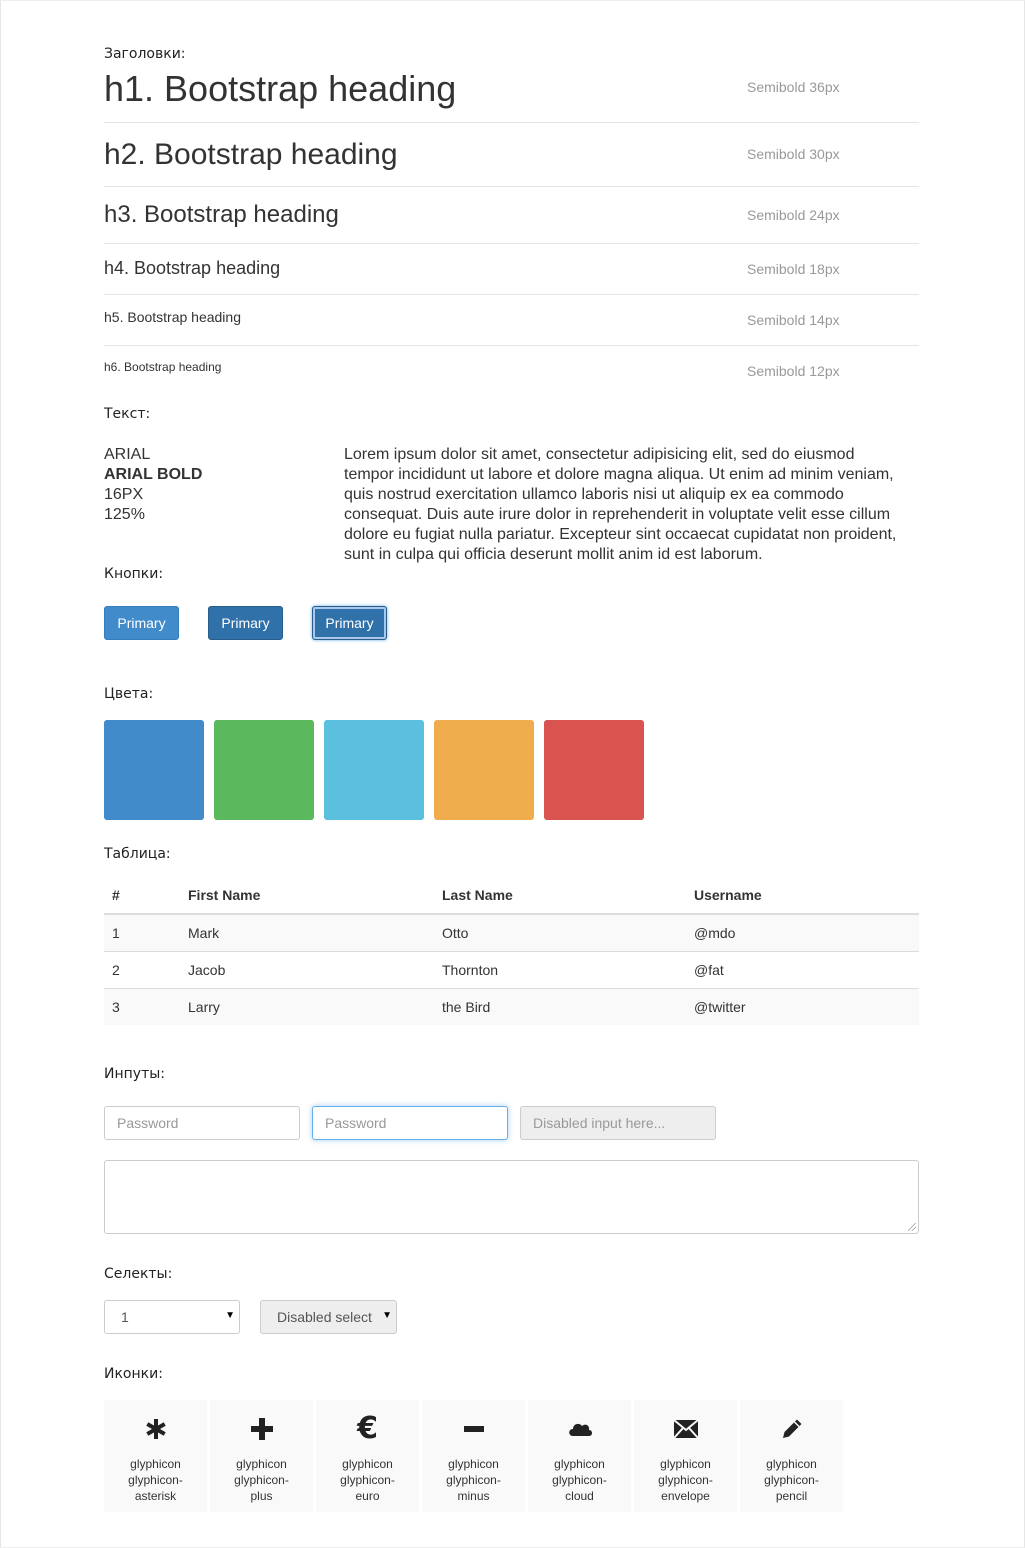 This screenshot has width=1025, height=1548. I want to click on table-cell: Otto, so click(560, 932).